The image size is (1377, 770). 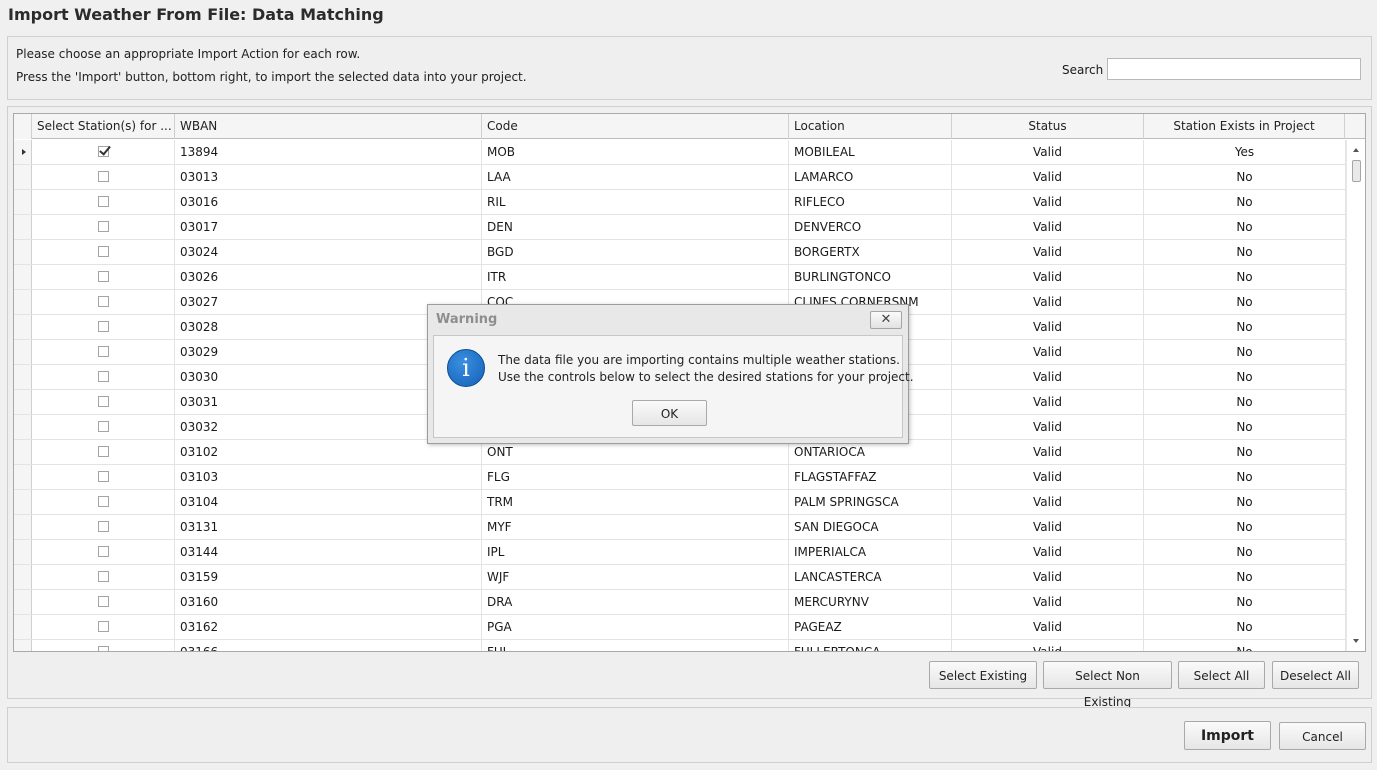 I want to click on table-row: 03104 TRM PALM SPRINGSCA Valid No, so click(x=680, y=502).